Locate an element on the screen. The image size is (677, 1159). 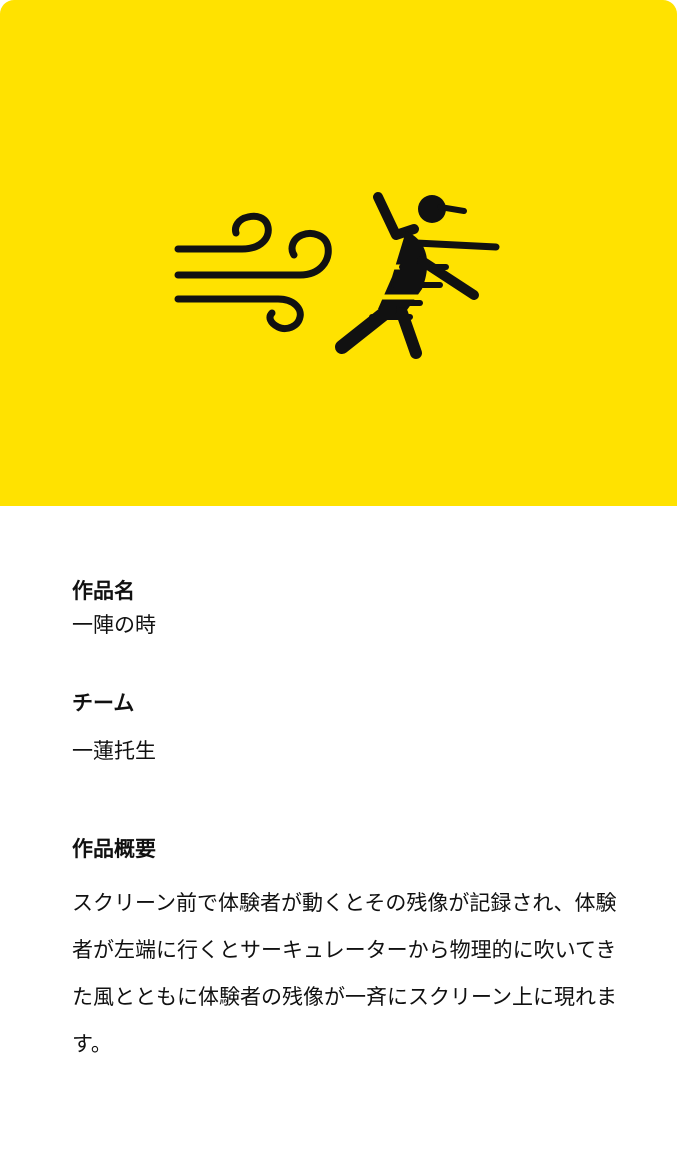
work-title-label: 作品名 is located at coordinates (103, 591).